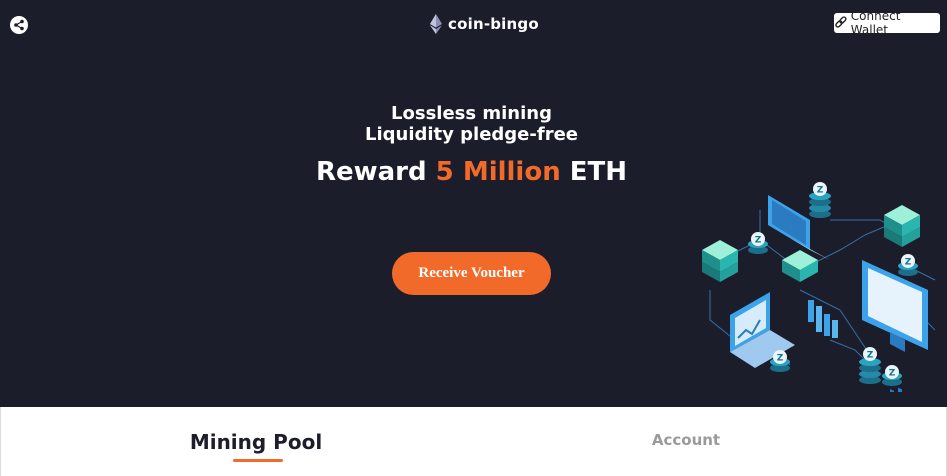 The width and height of the screenshot is (947, 476). What do you see at coordinates (436, 24) in the screenshot?
I see `ethereum-icon` at bounding box center [436, 24].